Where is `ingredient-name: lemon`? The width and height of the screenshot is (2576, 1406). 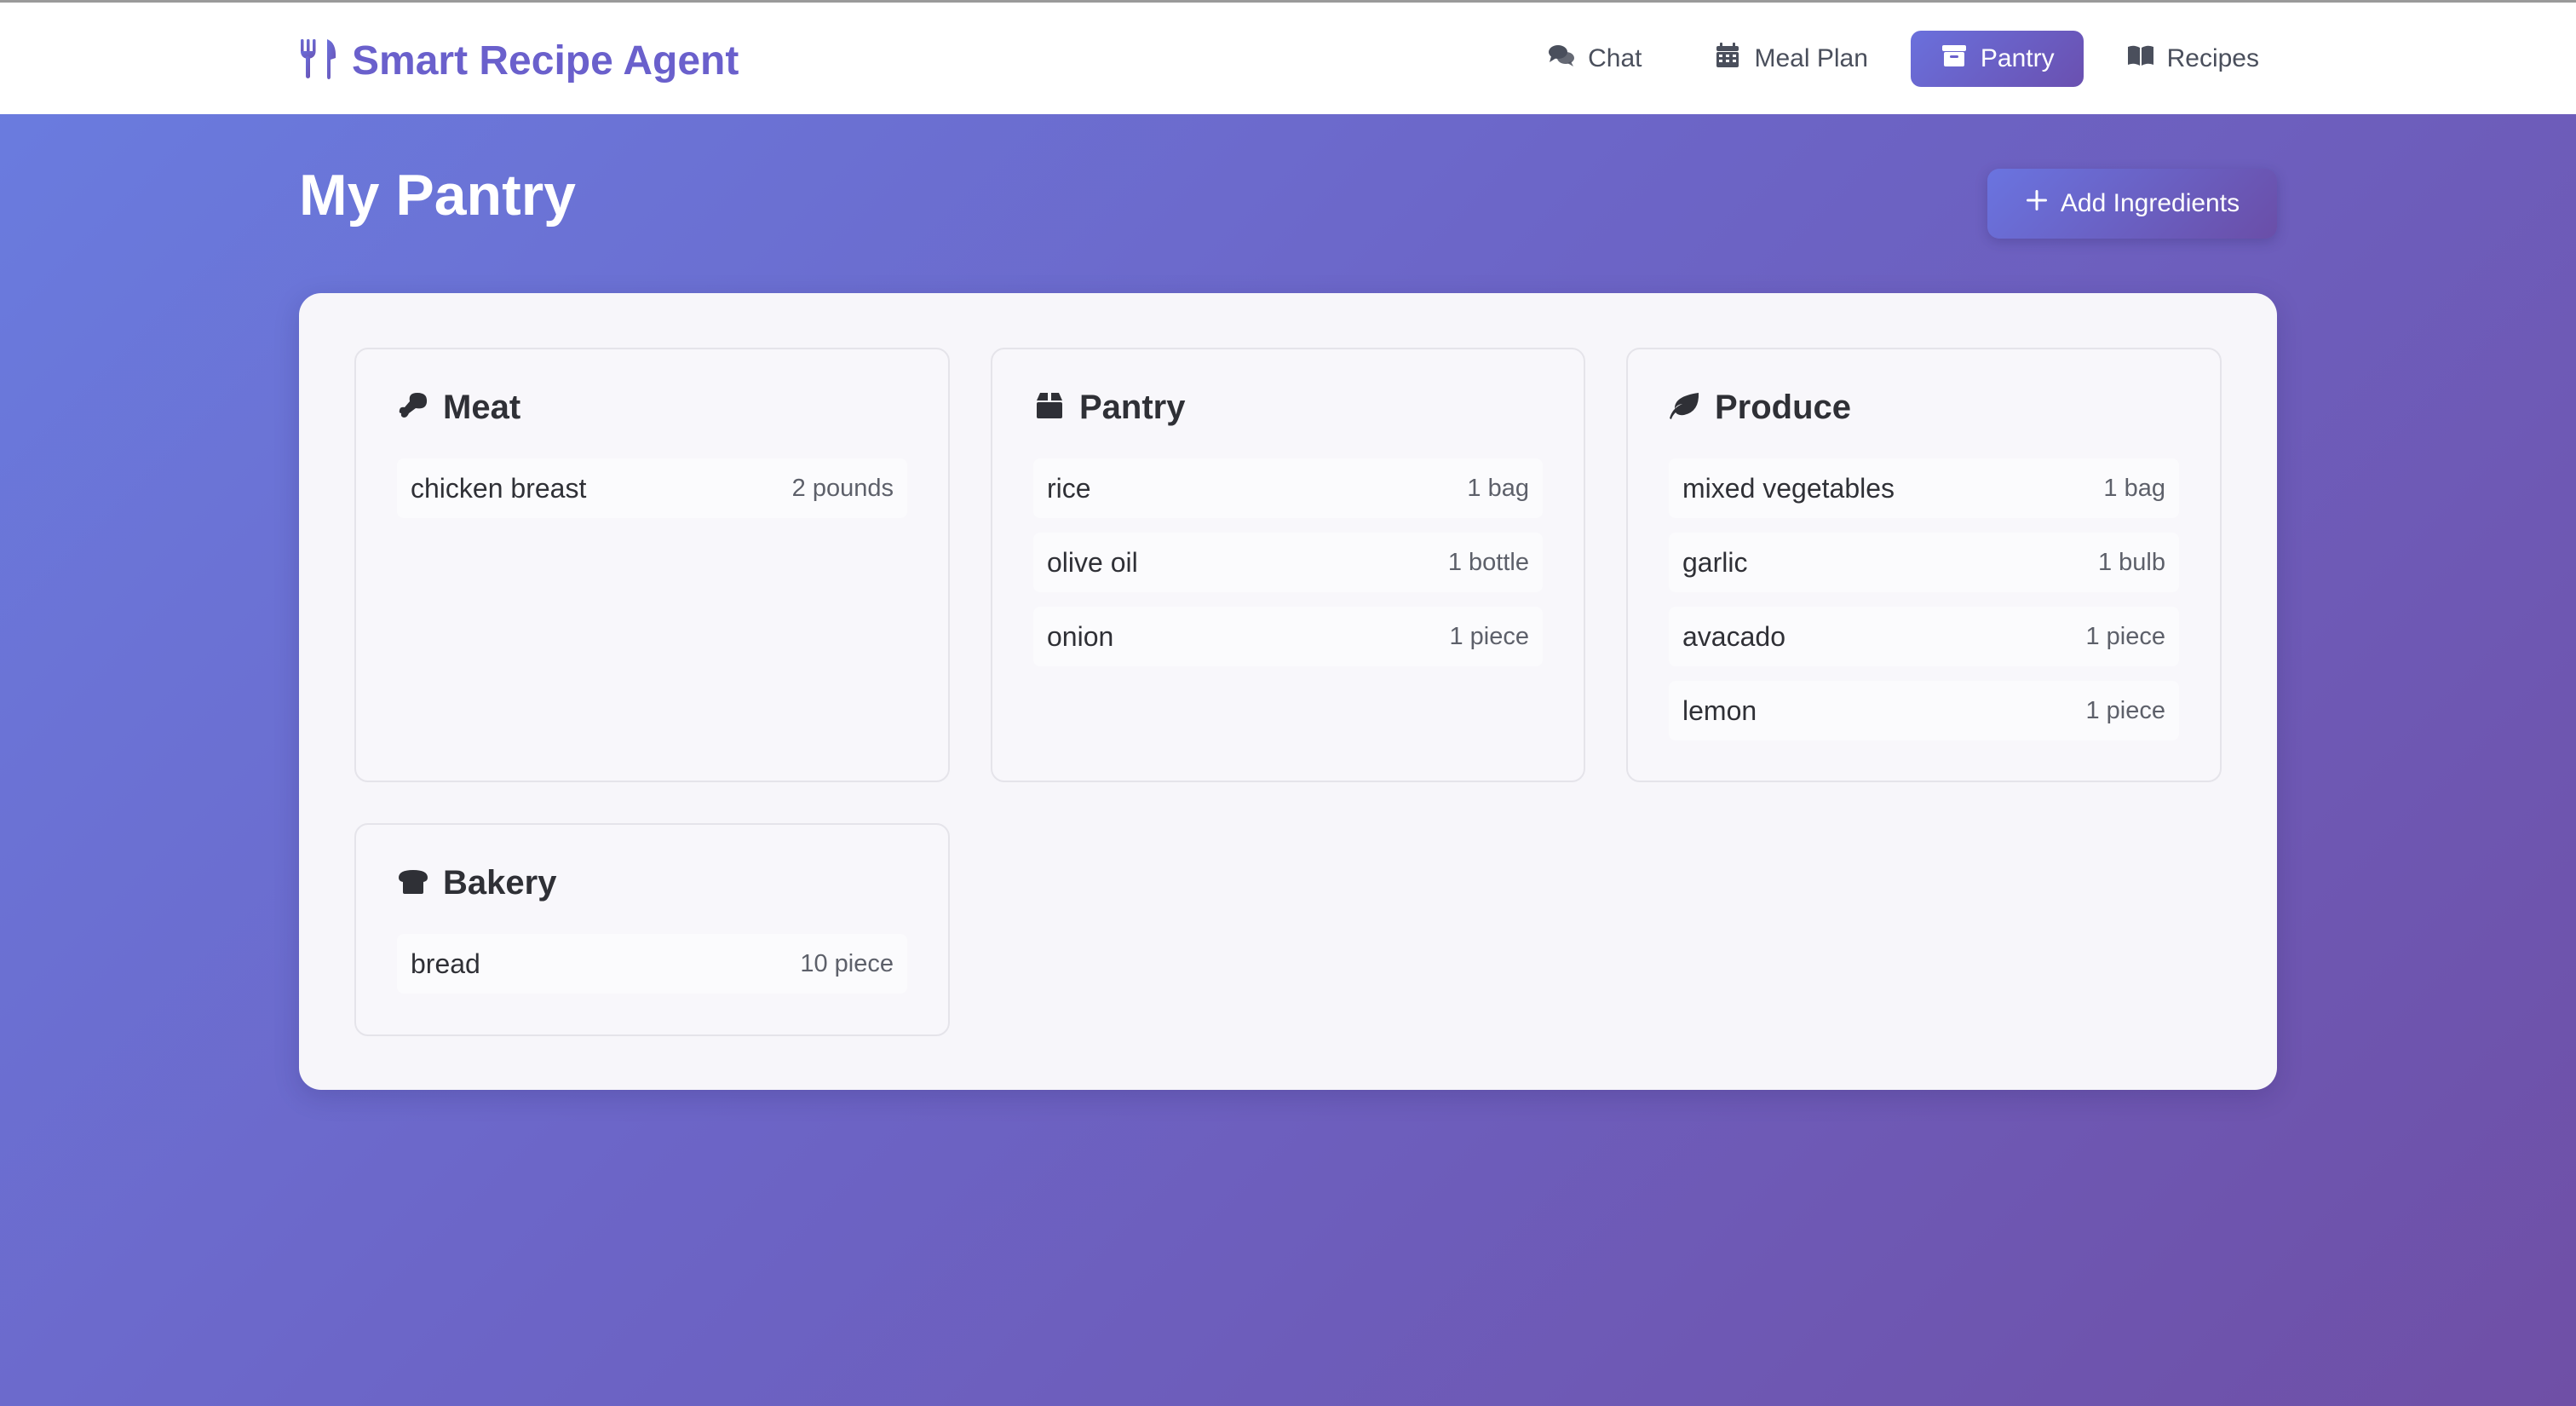 ingredient-name: lemon is located at coordinates (1720, 710).